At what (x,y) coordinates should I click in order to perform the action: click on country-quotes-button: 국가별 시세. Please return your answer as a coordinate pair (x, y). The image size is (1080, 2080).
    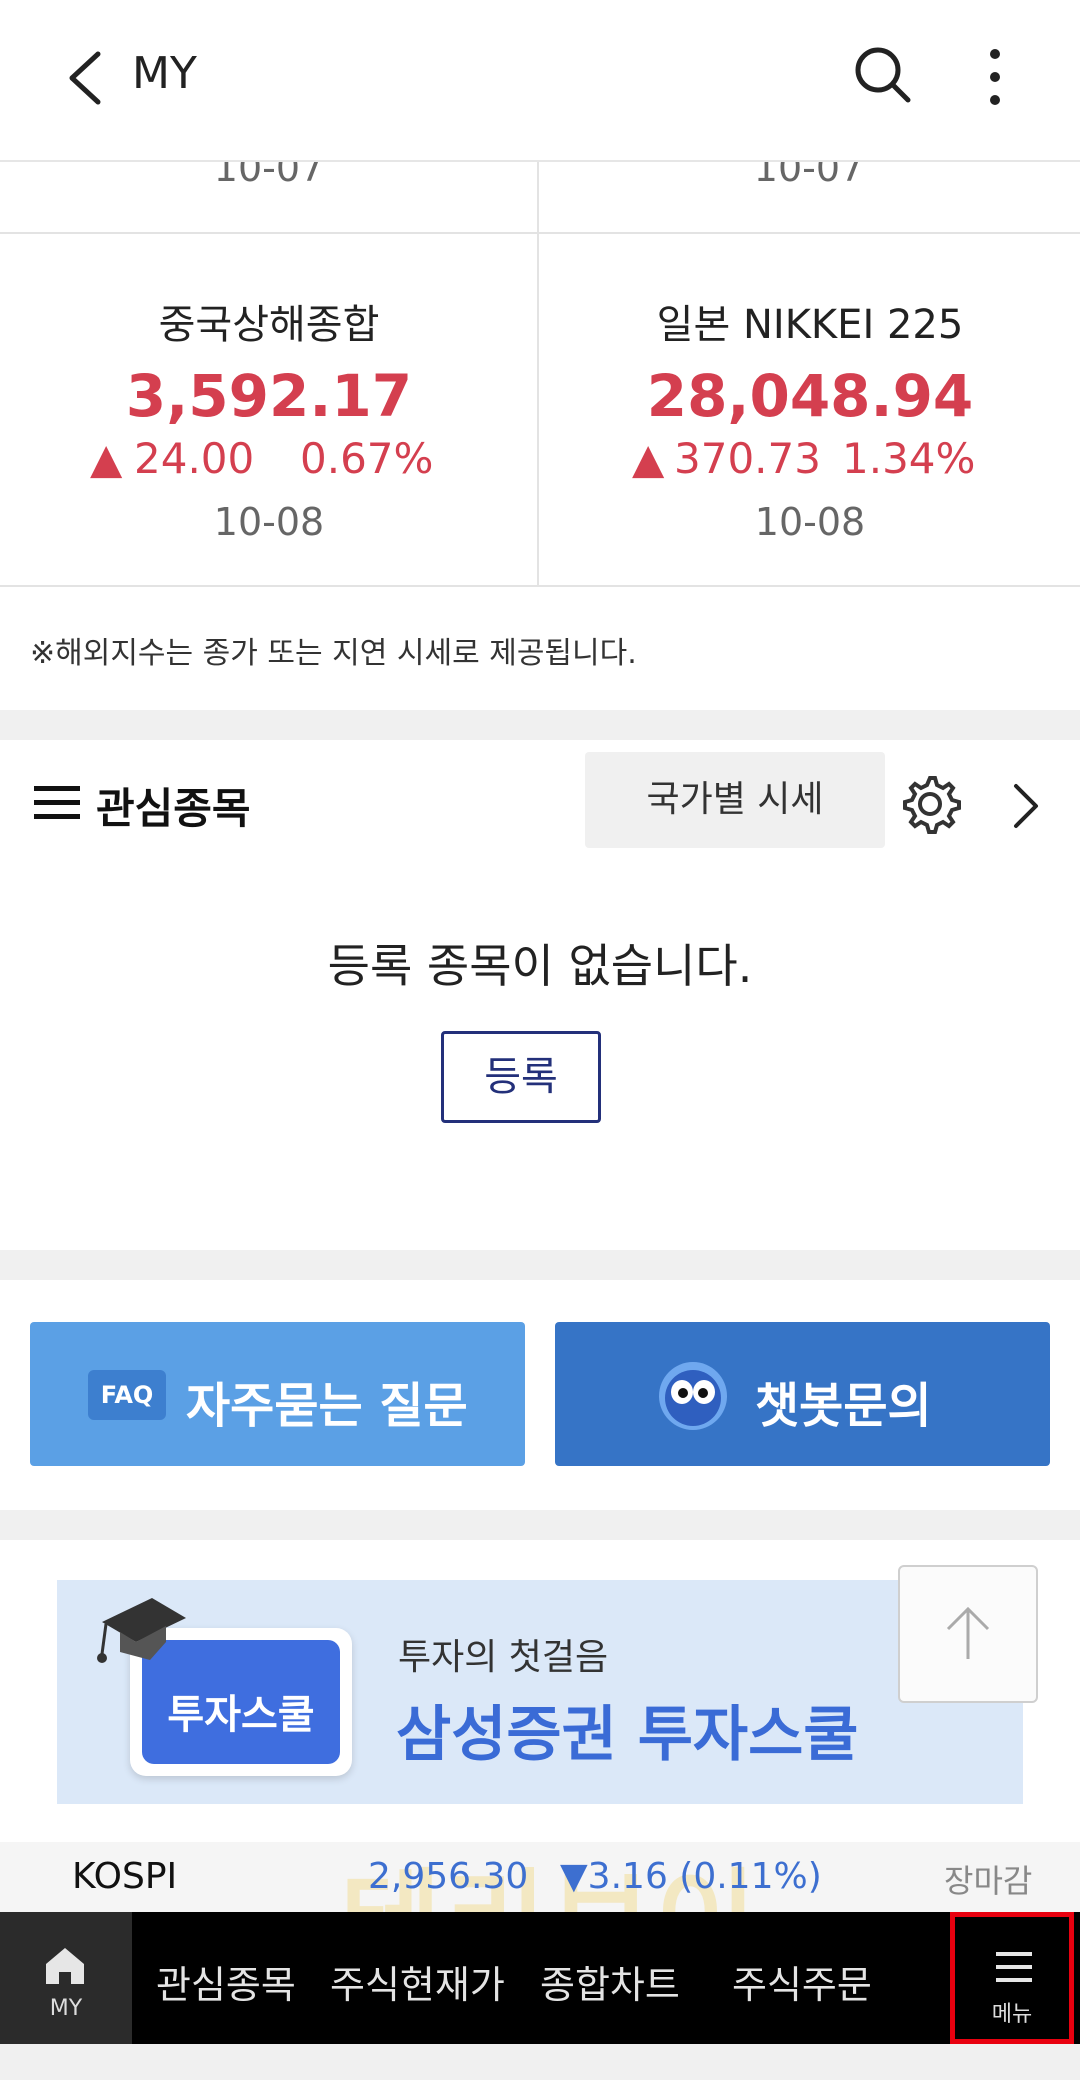
    Looking at the image, I should click on (735, 800).